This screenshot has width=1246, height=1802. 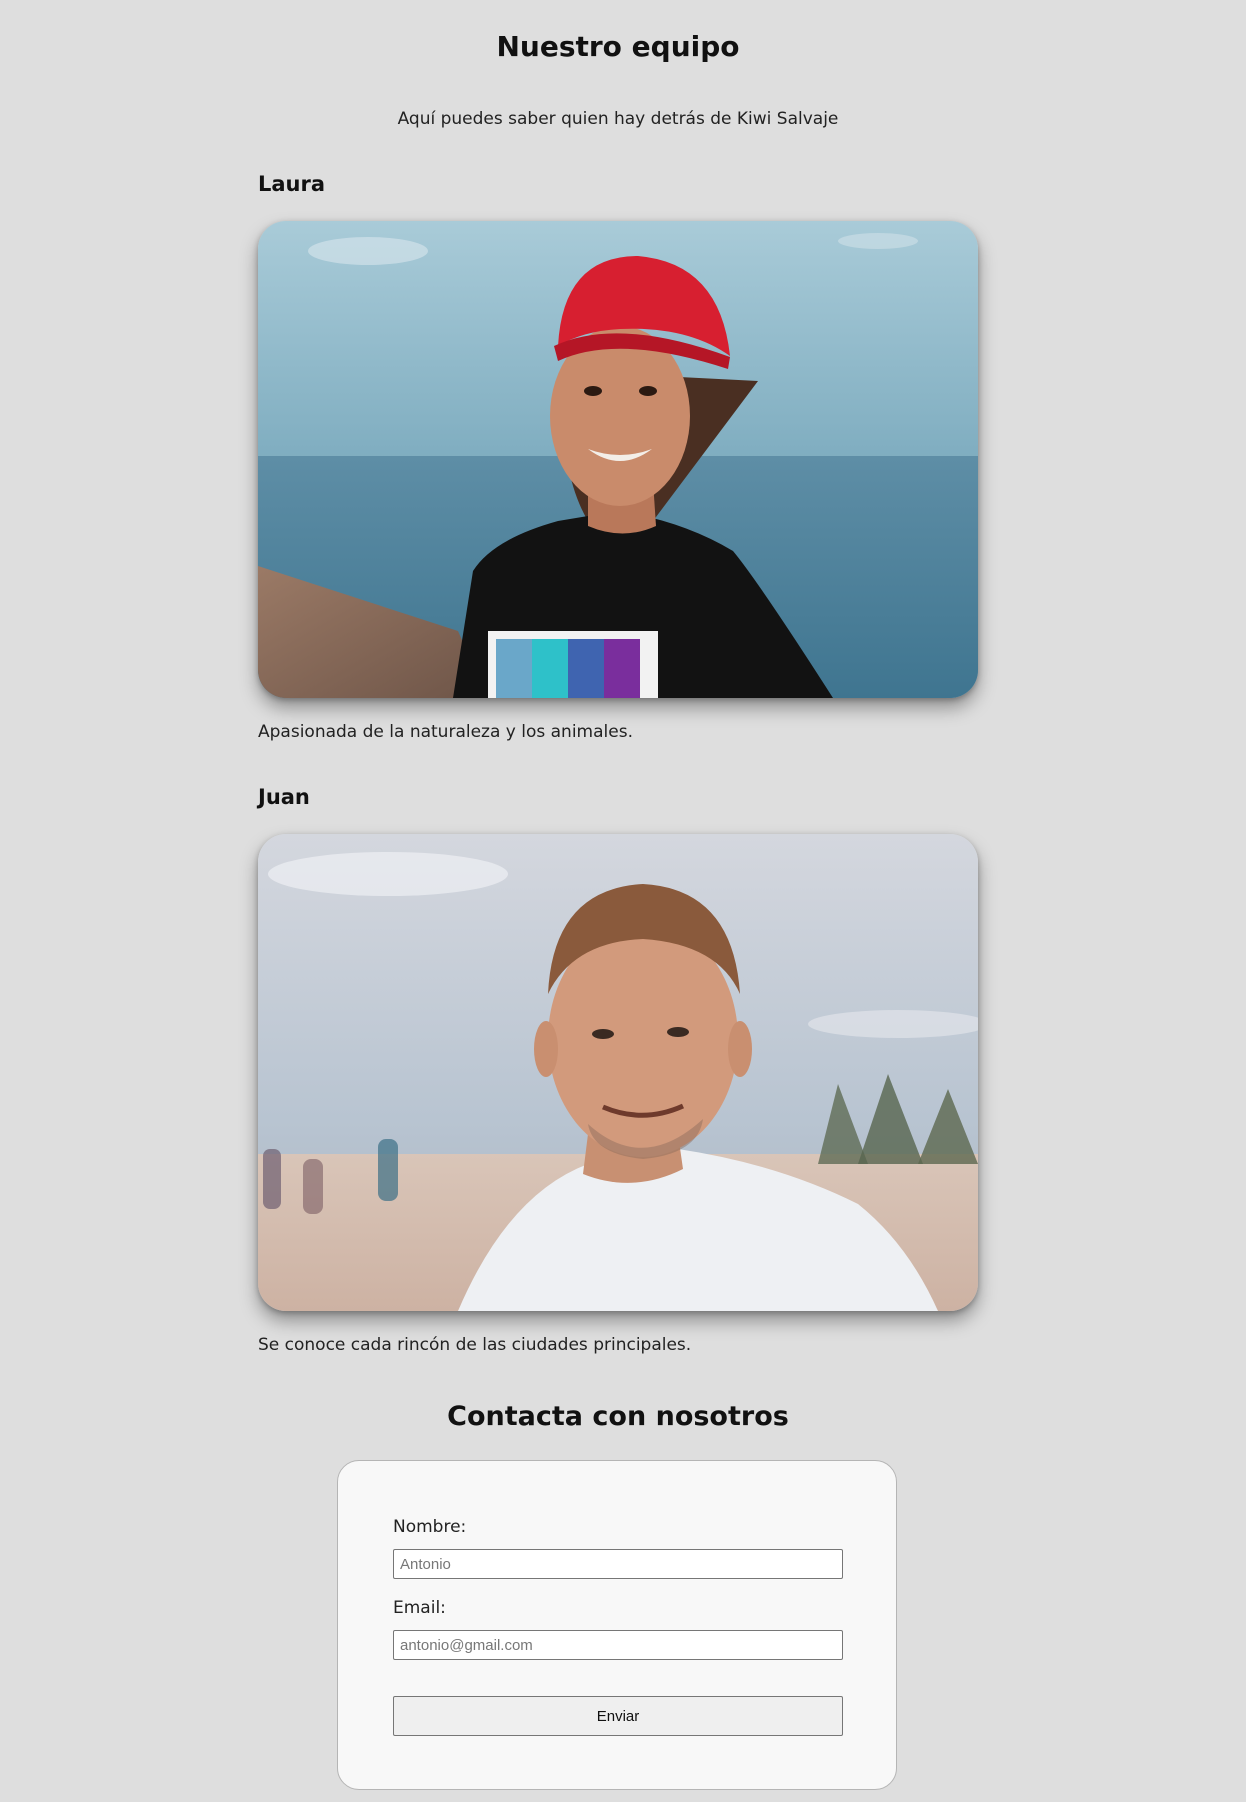 I want to click on name-label: Nombre:, so click(x=430, y=1527).